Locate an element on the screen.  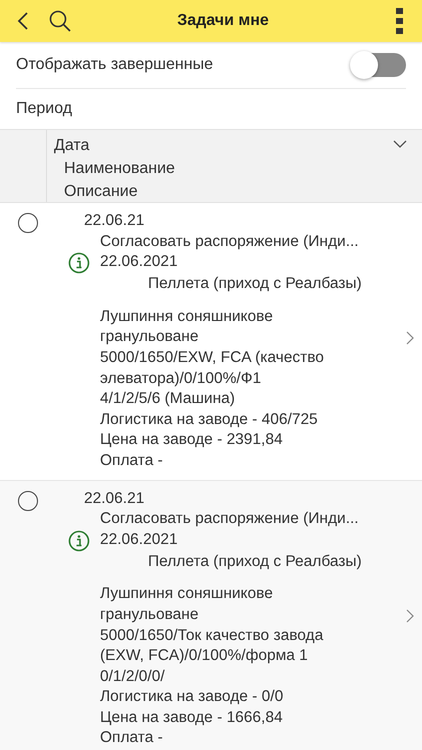
column-label: Наименование is located at coordinates (119, 168).